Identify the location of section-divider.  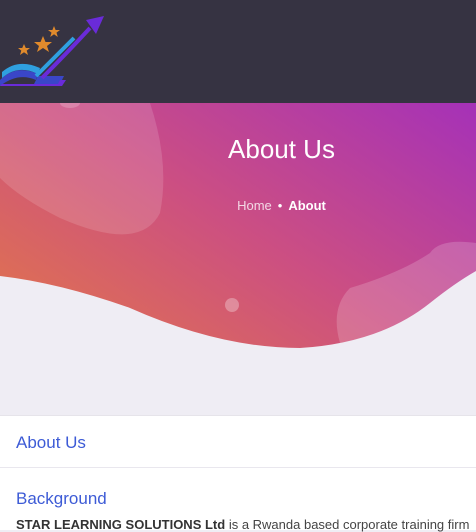
(238, 467).